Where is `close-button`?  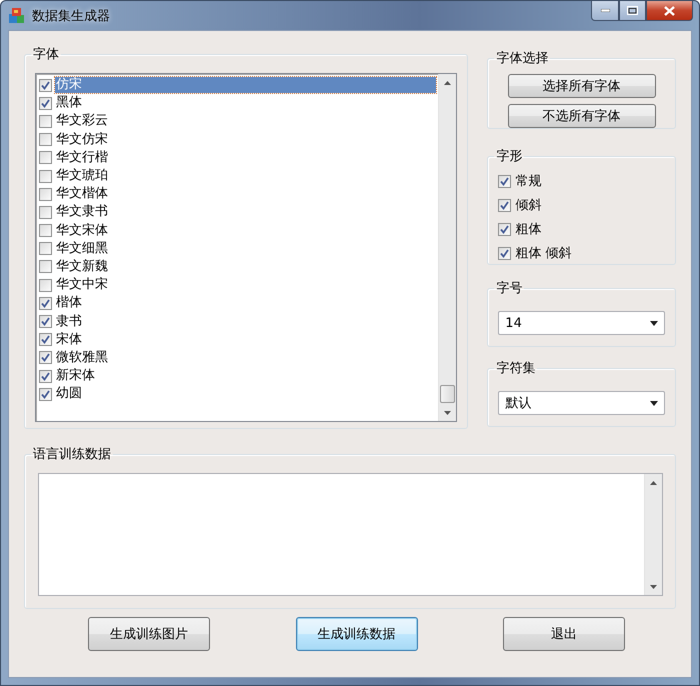
close-button is located at coordinates (669, 11).